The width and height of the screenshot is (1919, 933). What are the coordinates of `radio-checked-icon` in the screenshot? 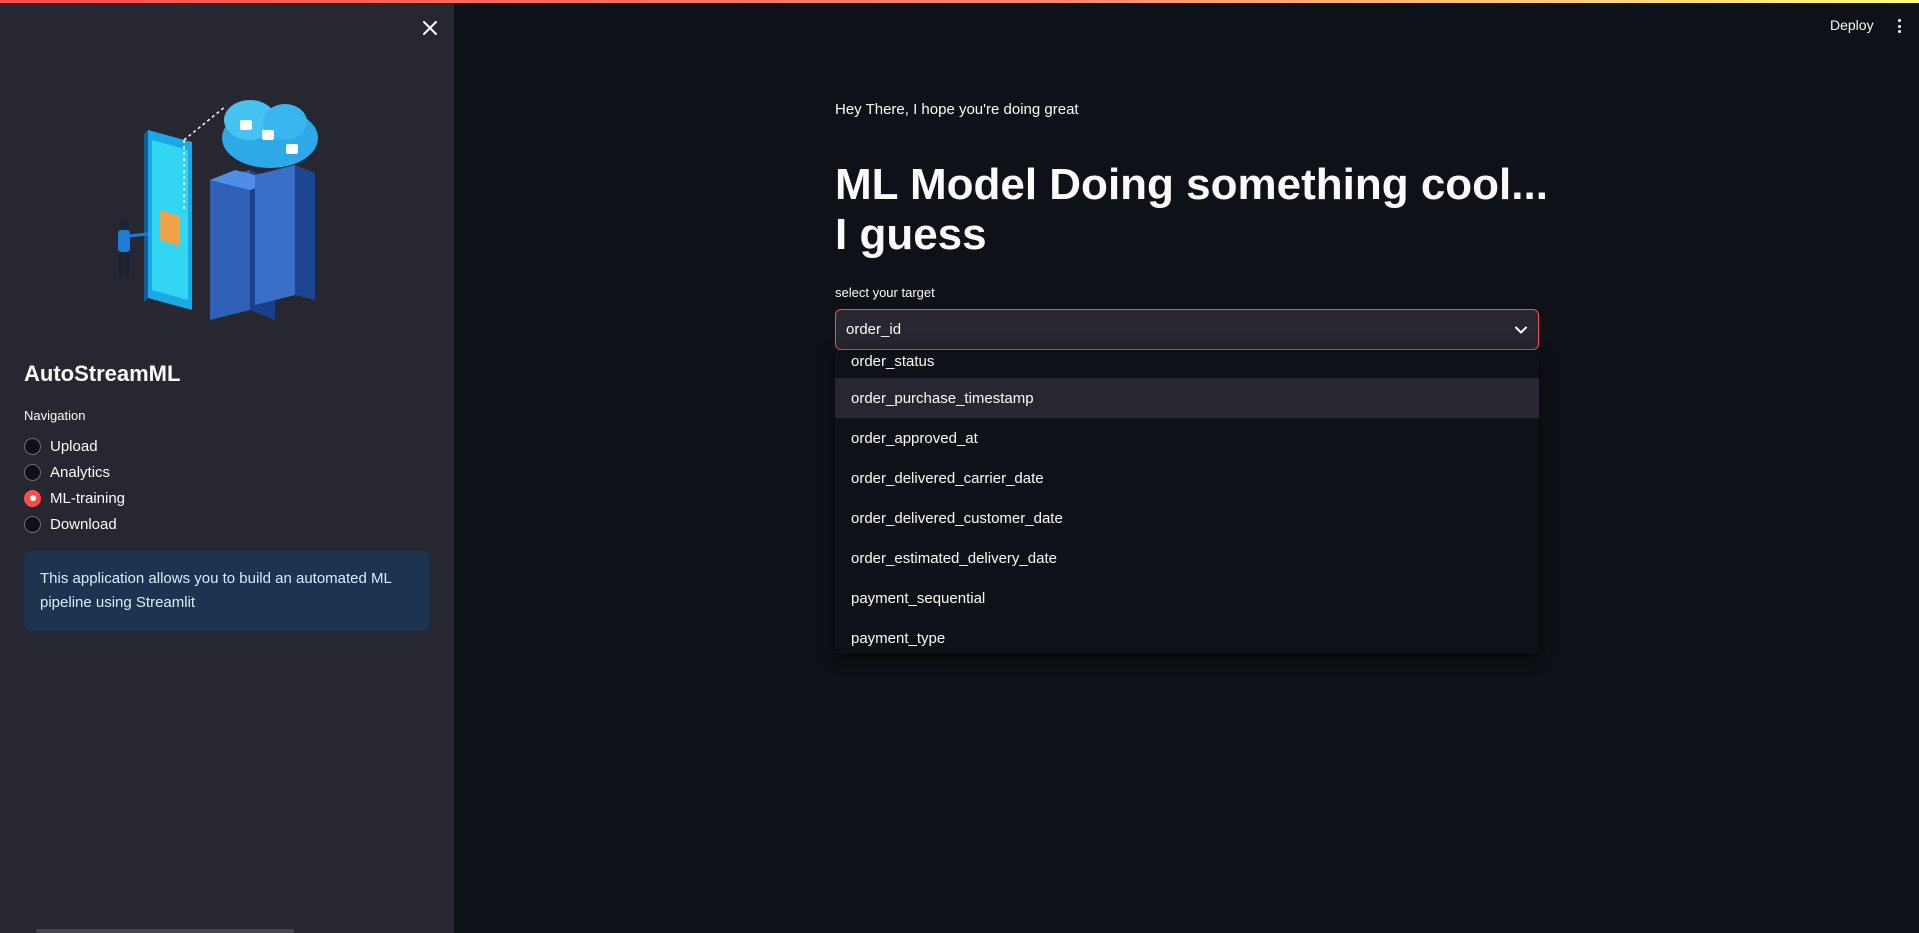 It's located at (32, 498).